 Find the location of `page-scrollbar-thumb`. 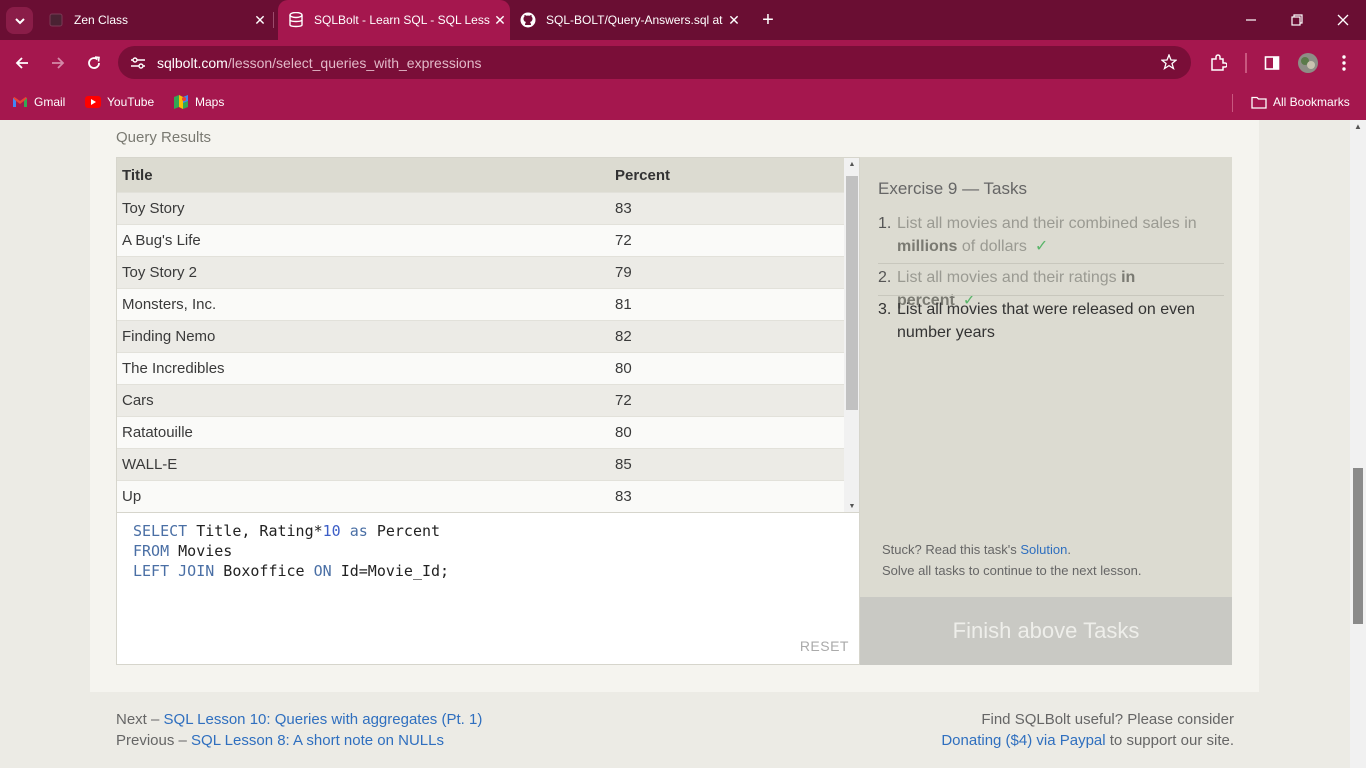

page-scrollbar-thumb is located at coordinates (1358, 546).